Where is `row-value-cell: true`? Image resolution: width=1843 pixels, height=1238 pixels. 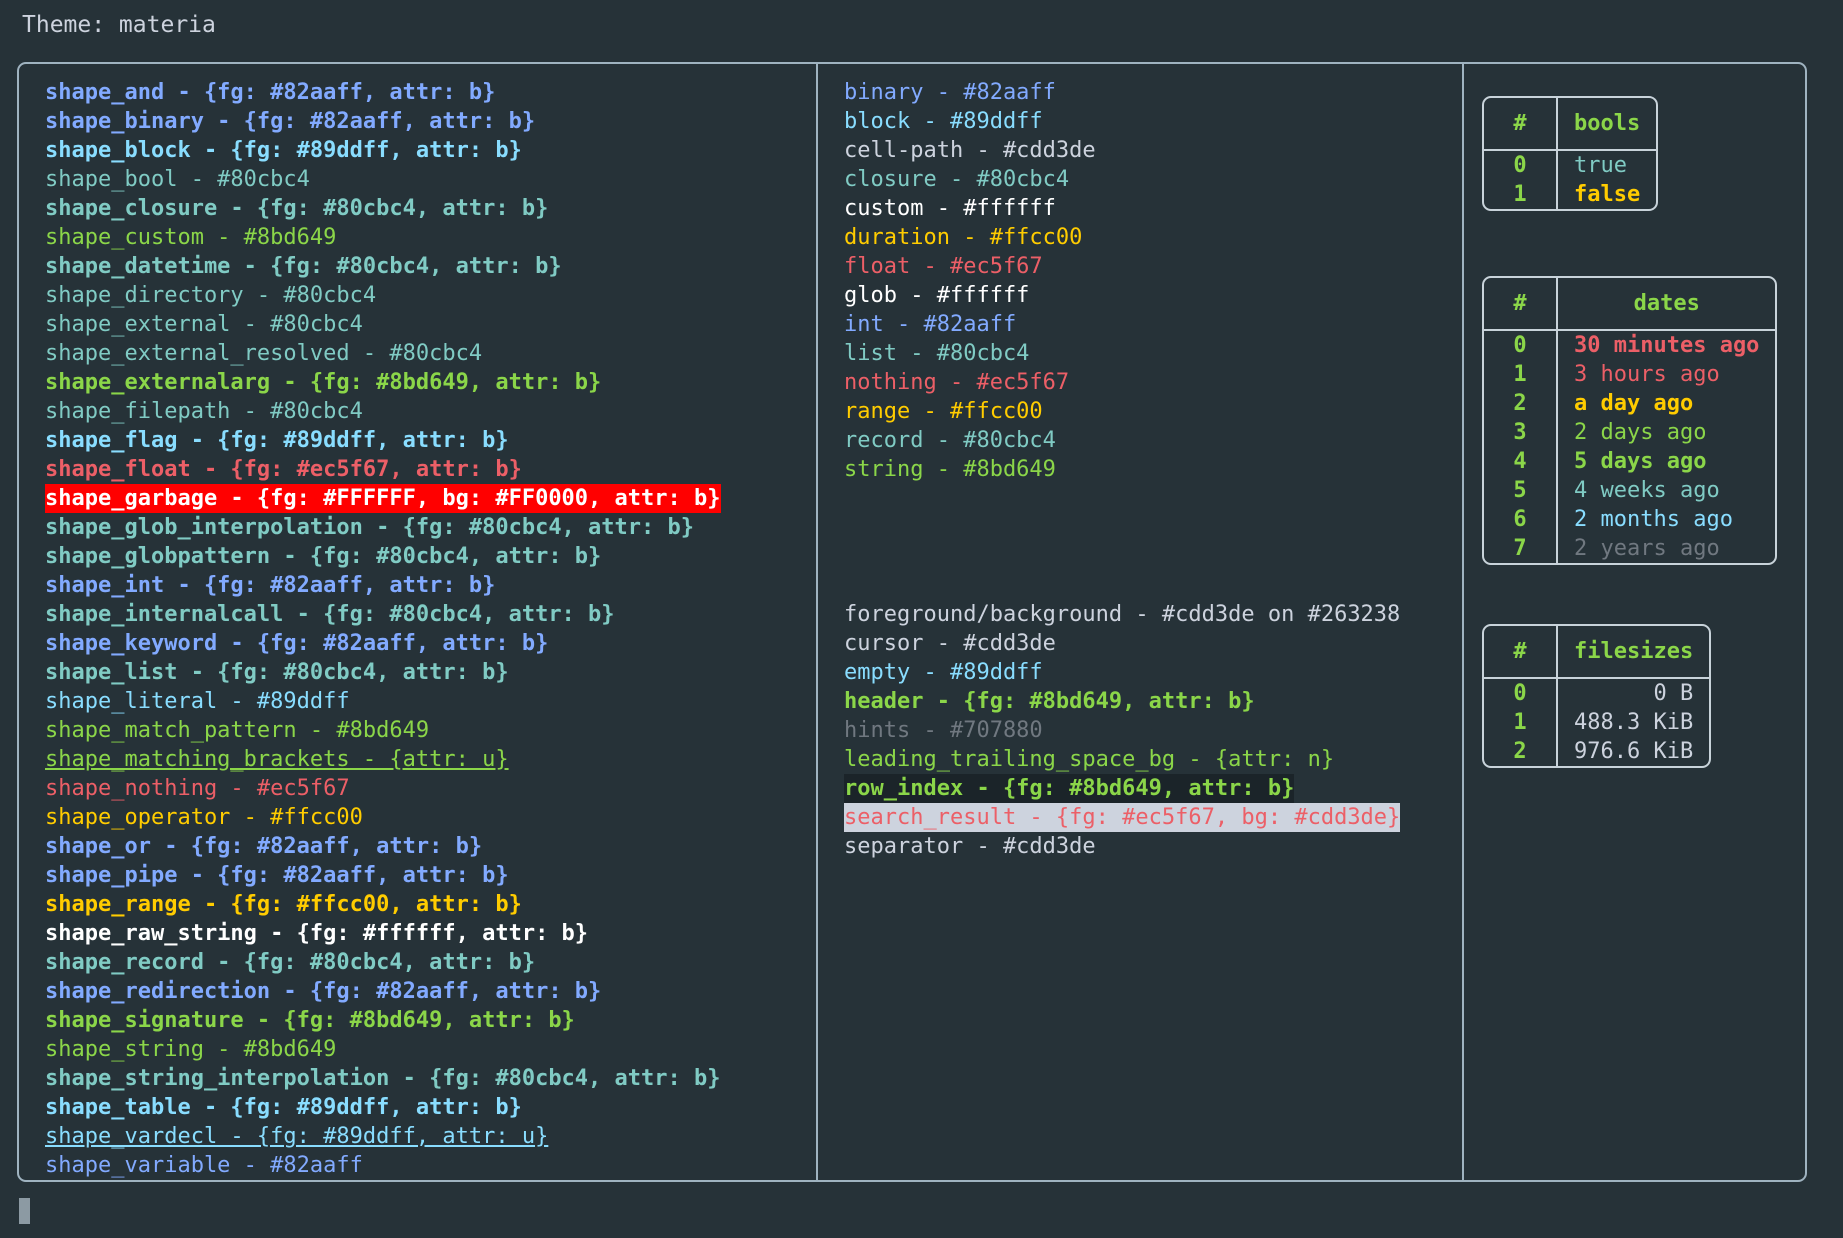
row-value-cell: true is located at coordinates (1600, 165).